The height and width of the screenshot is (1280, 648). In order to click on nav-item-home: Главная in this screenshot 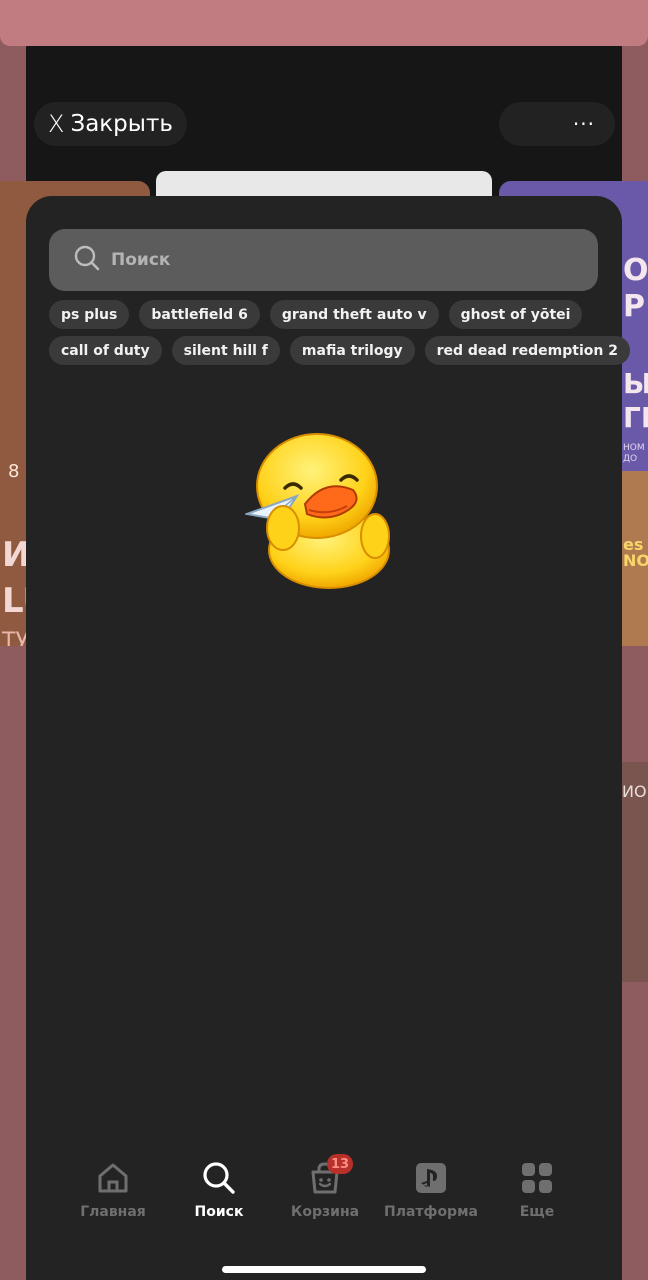, I will do `click(113, 1193)`.